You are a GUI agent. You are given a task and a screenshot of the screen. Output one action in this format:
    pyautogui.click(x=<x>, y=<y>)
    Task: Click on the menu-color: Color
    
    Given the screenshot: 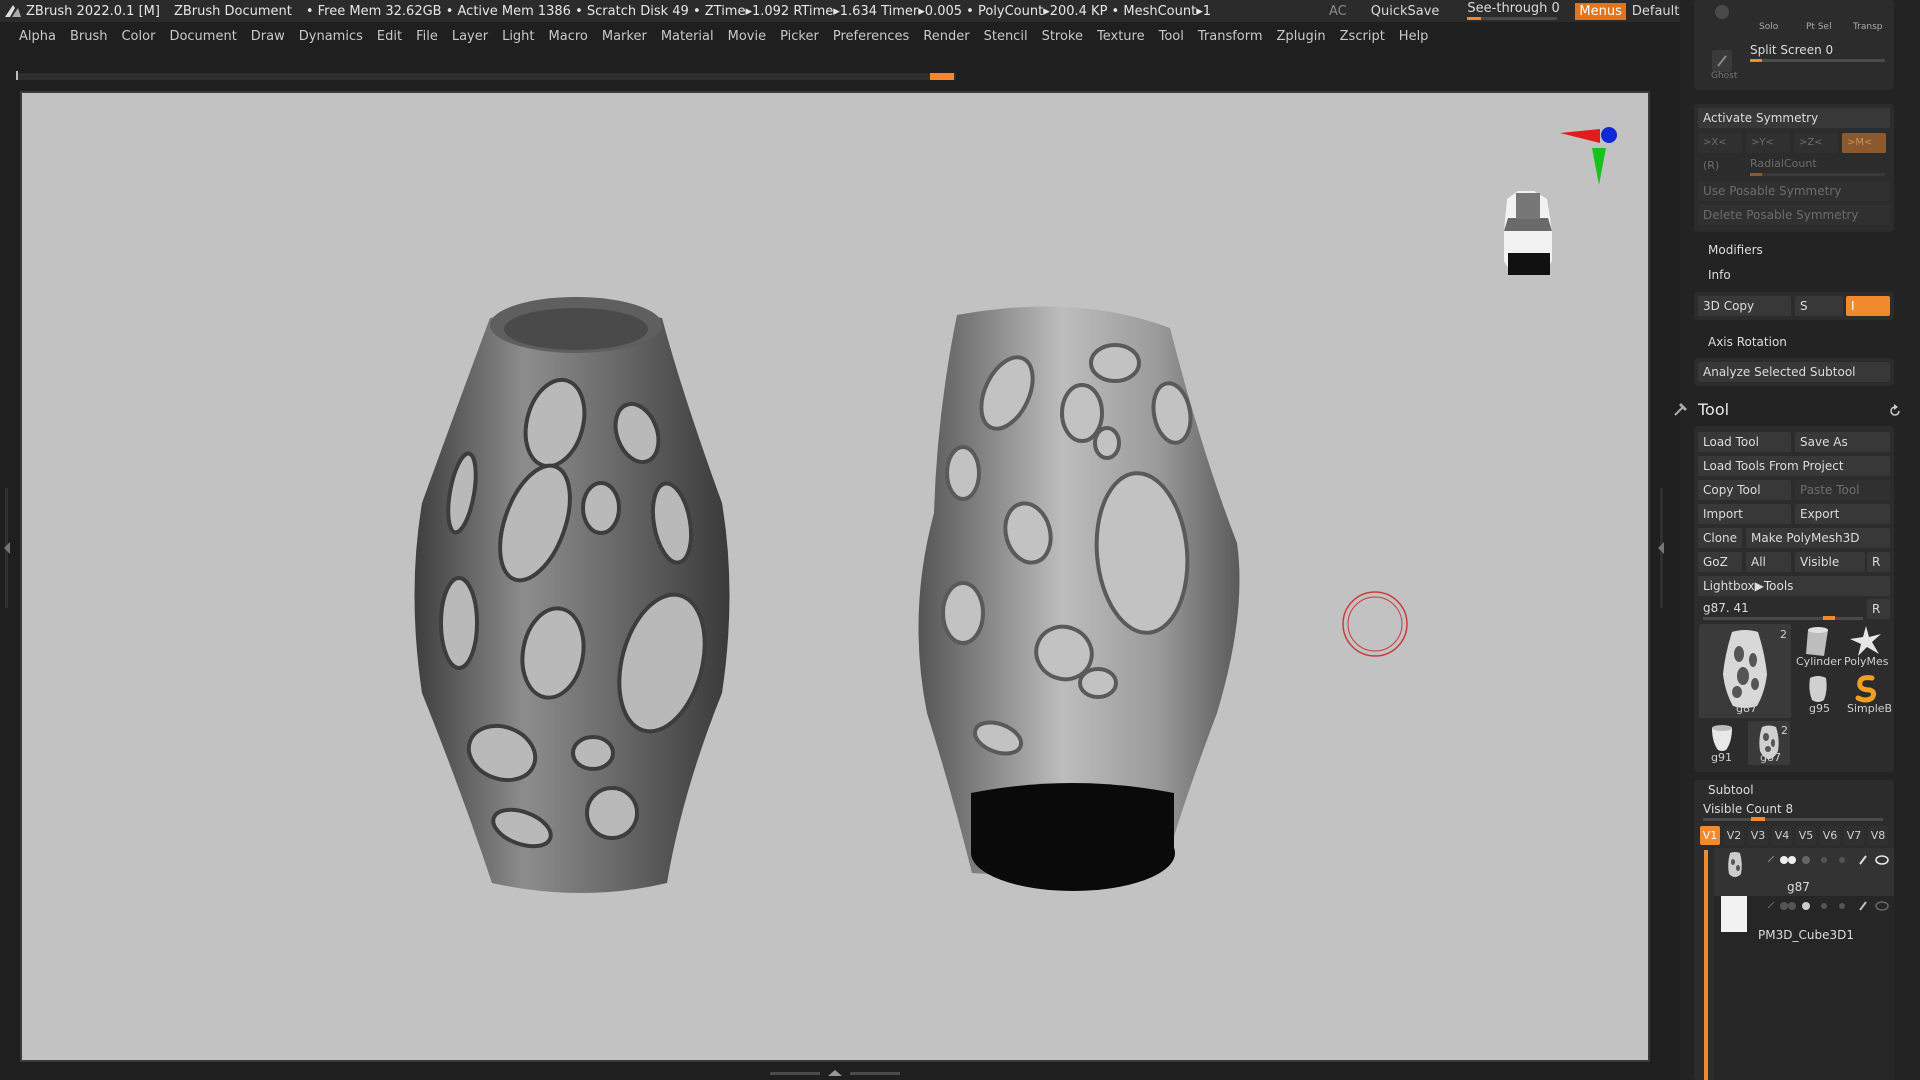 What is the action you would take?
    pyautogui.click(x=138, y=36)
    